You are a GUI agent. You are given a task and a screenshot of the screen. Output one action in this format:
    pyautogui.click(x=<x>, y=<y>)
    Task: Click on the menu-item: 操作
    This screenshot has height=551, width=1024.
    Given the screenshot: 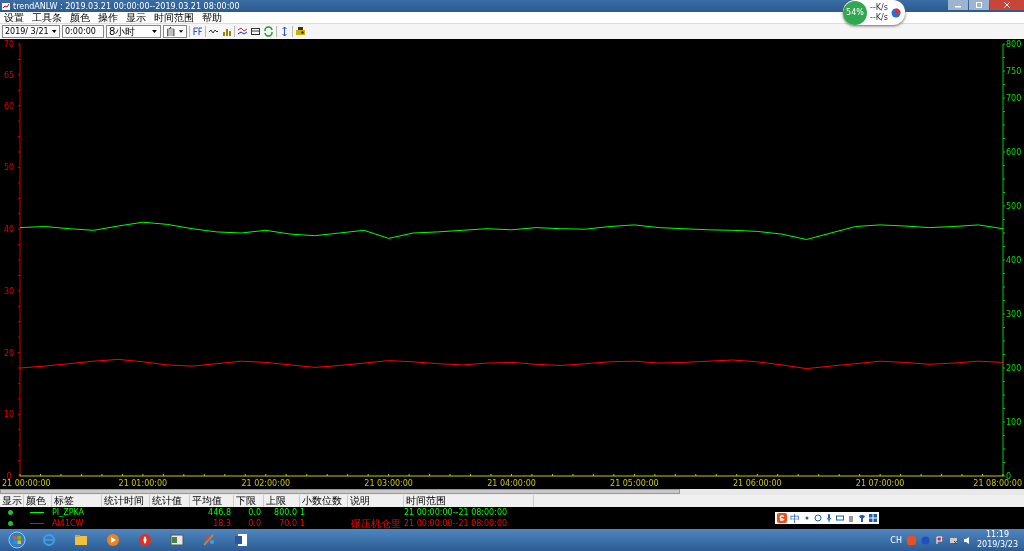 What is the action you would take?
    pyautogui.click(x=108, y=17)
    